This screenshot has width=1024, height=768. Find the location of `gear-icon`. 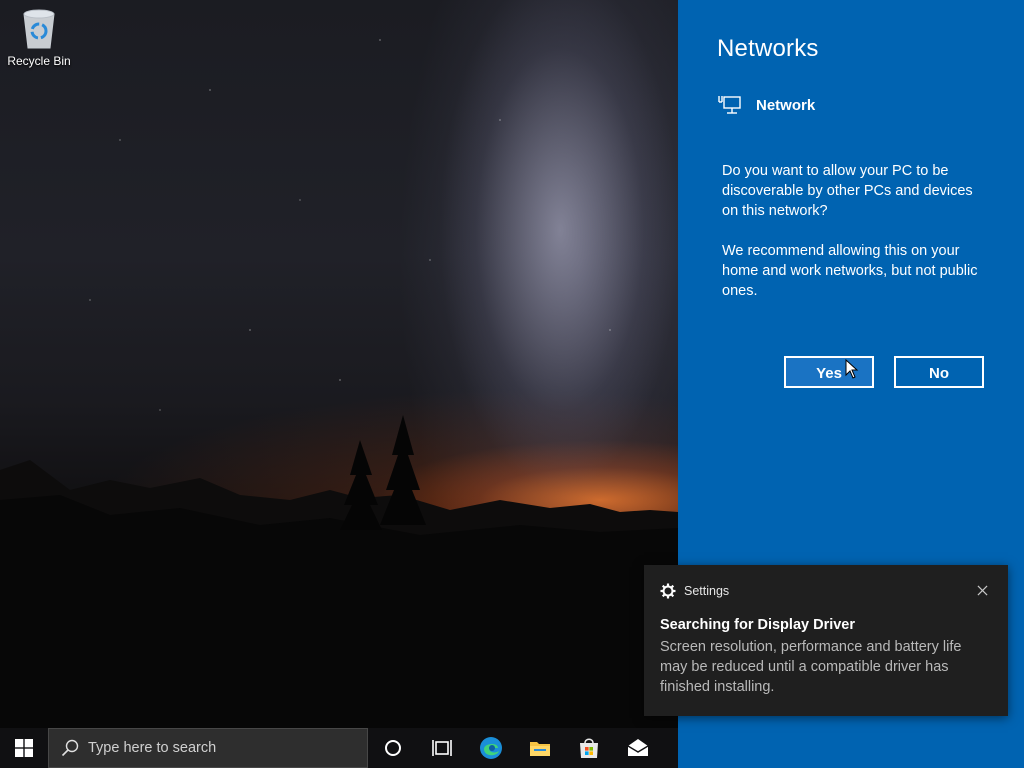

gear-icon is located at coordinates (668, 591).